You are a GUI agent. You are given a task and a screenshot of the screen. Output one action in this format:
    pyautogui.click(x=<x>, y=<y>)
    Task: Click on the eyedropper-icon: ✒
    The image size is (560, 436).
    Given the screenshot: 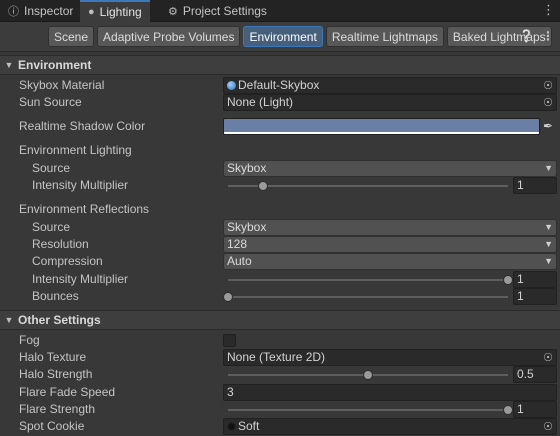 What is the action you would take?
    pyautogui.click(x=548, y=126)
    